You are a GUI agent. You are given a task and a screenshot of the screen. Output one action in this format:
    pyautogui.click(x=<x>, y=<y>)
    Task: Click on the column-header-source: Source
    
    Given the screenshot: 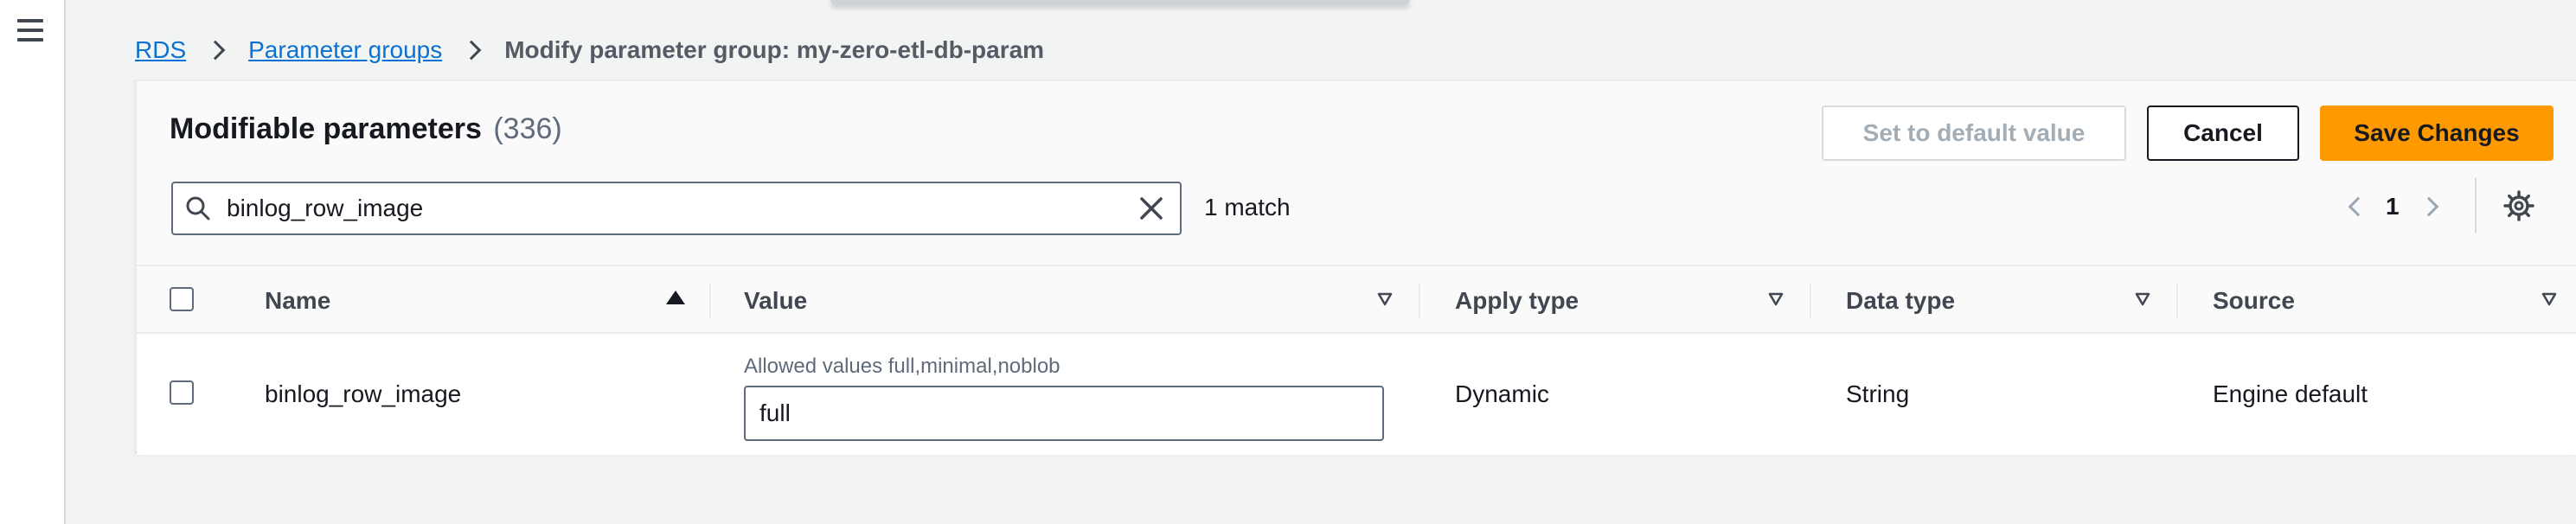 What is the action you would take?
    pyautogui.click(x=2254, y=301)
    